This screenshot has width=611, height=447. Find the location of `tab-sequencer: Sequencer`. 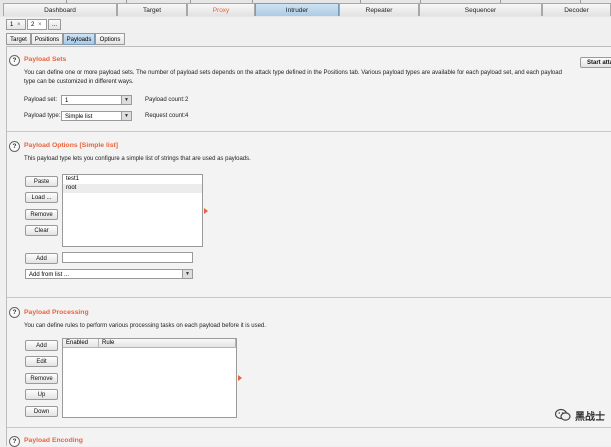

tab-sequencer: Sequencer is located at coordinates (480, 9).